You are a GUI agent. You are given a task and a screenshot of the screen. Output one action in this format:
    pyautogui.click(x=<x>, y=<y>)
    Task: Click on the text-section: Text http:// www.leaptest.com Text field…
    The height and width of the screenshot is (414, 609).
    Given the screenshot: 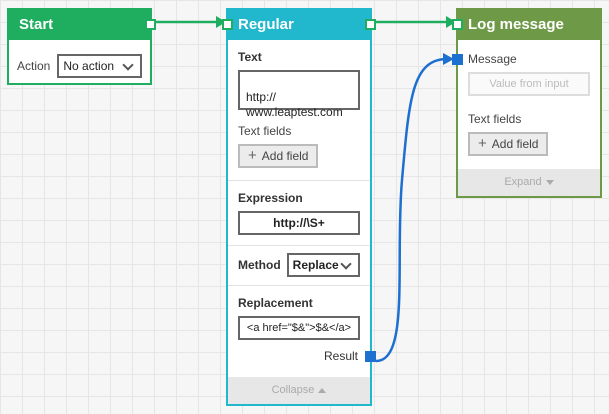 What is the action you would take?
    pyautogui.click(x=299, y=110)
    